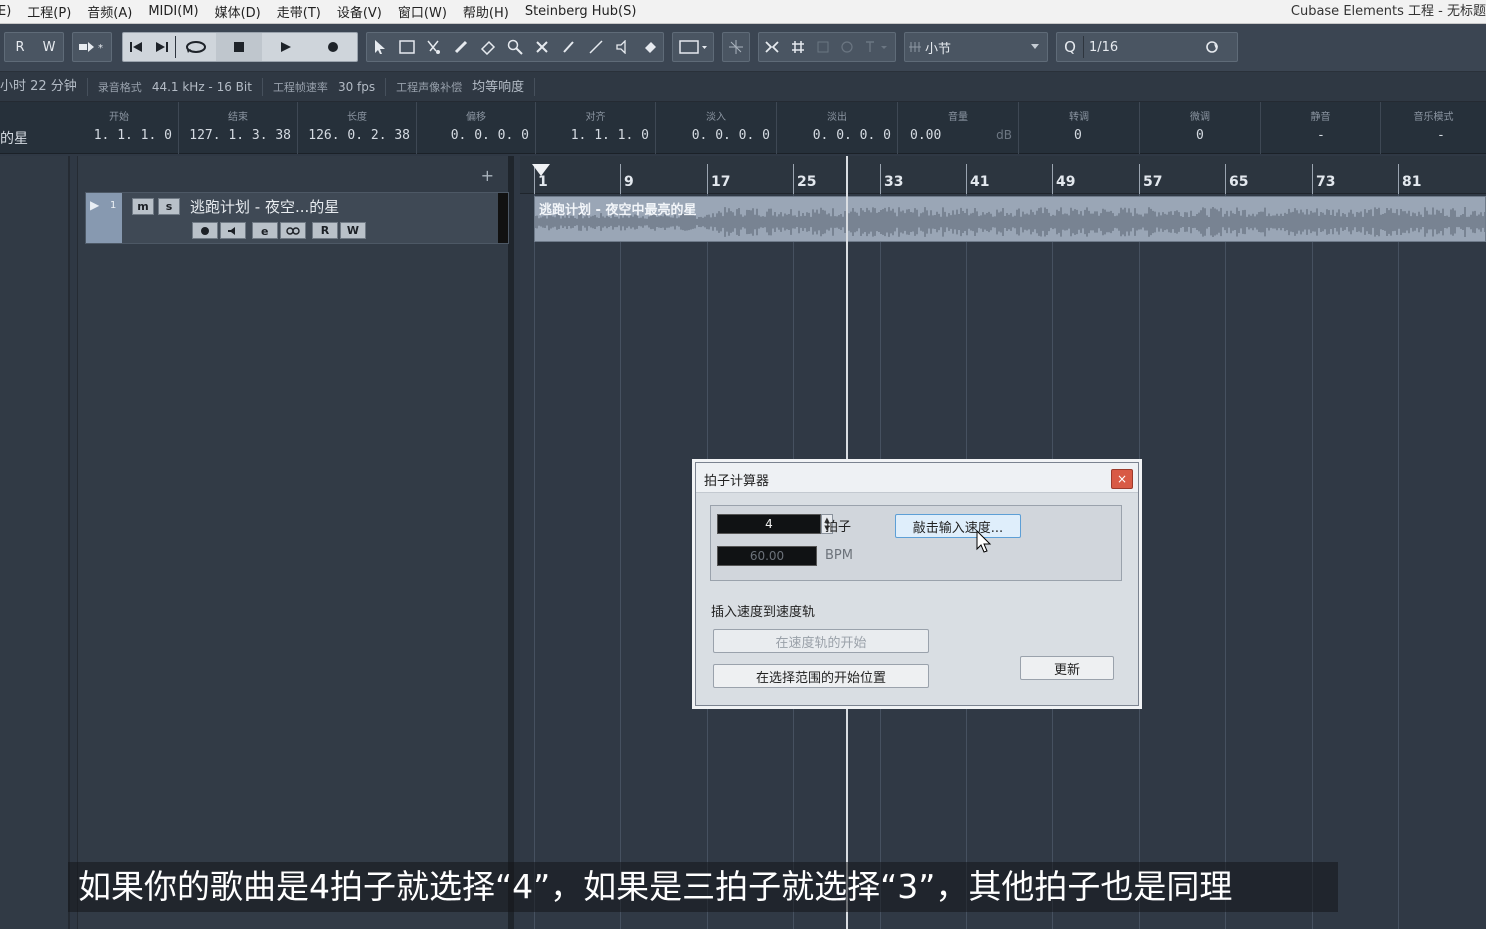 The width and height of the screenshot is (1486, 929). I want to click on menu-steinberg-hub: Steinberg Hub(S), so click(581, 11).